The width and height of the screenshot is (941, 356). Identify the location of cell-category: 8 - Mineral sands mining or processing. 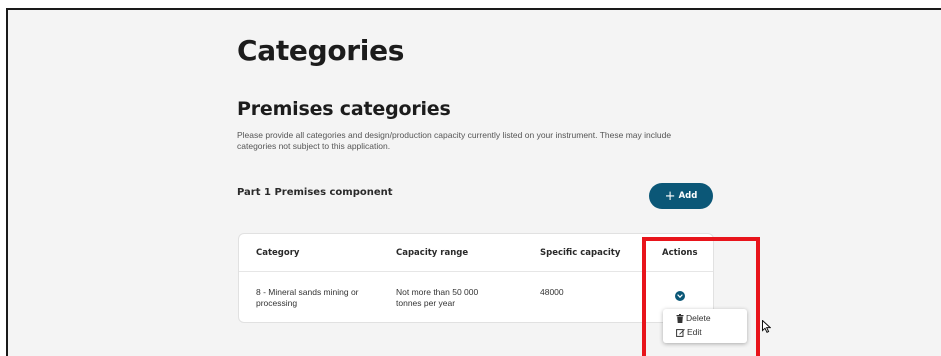
(307, 297).